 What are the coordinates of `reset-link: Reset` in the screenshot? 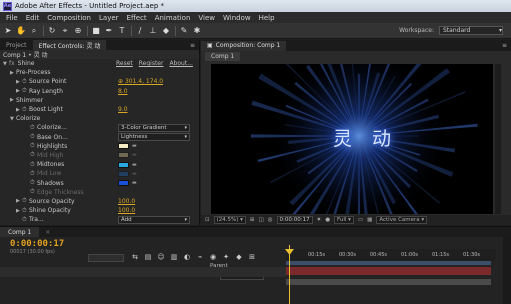 It's located at (124, 63).